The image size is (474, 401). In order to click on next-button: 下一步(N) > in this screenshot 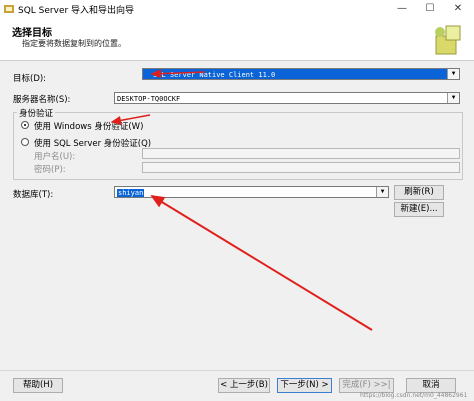, I will do `click(304, 385)`.